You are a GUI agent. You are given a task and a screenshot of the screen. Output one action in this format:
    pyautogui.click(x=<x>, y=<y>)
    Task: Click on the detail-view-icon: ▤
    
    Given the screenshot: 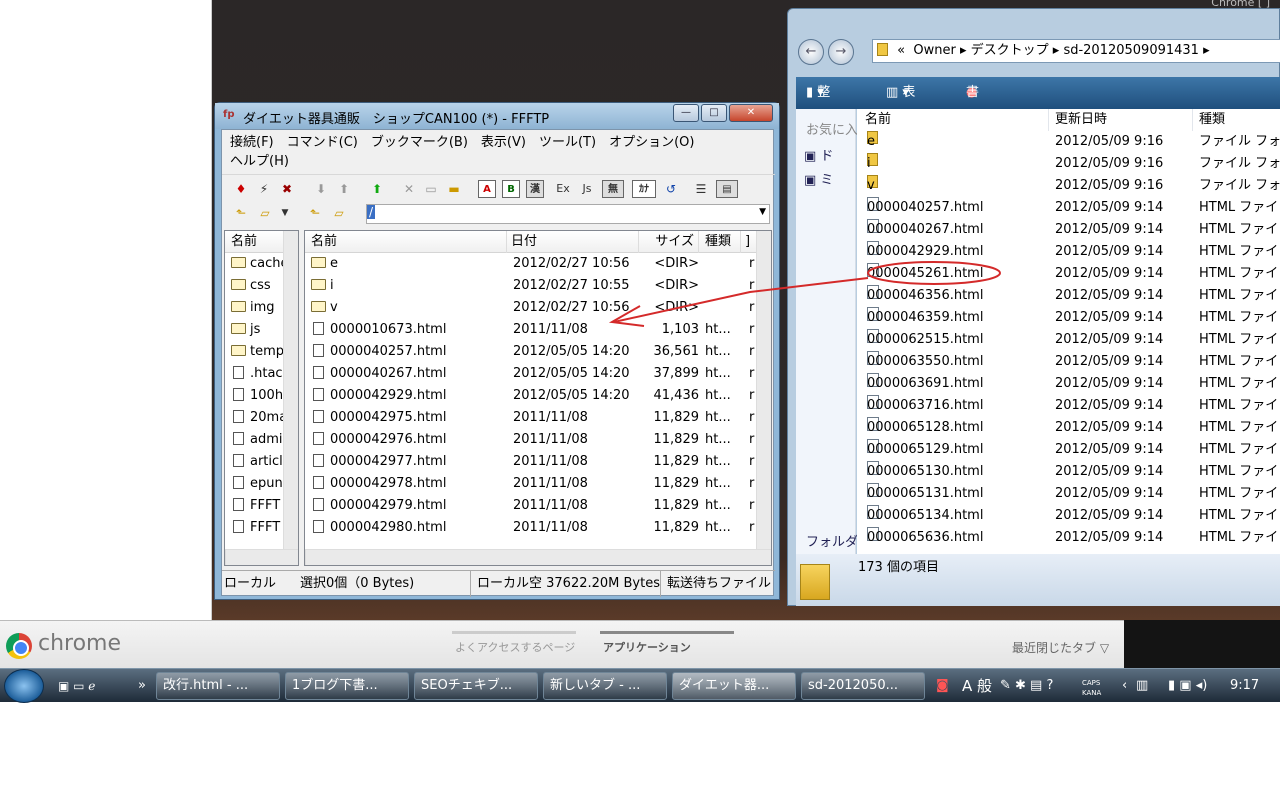 What is the action you would take?
    pyautogui.click(x=727, y=189)
    